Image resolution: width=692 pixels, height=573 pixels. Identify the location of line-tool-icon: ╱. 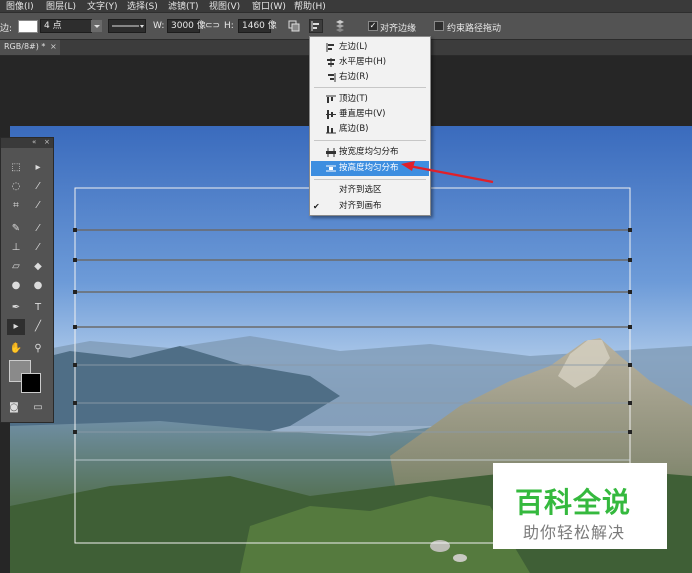
(38, 327).